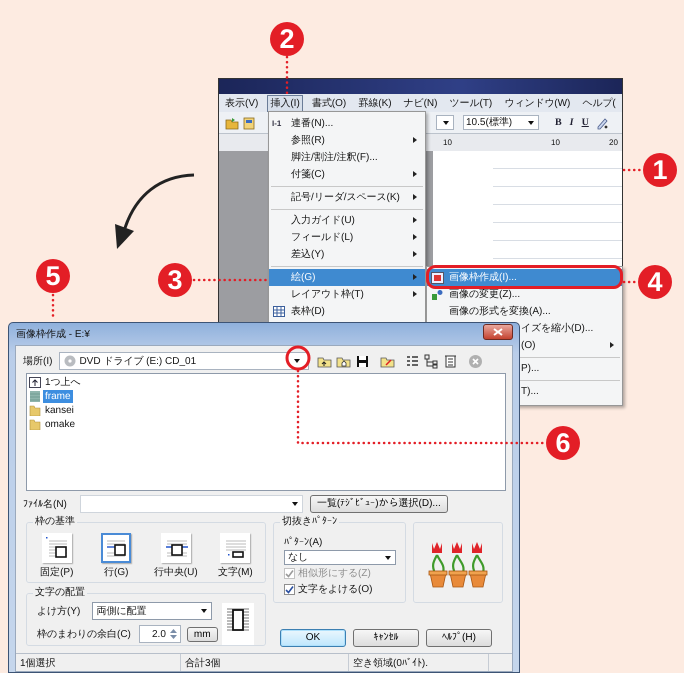 The width and height of the screenshot is (684, 673). What do you see at coordinates (58, 611) in the screenshot?
I see `field-label: よけ方(Y)` at bounding box center [58, 611].